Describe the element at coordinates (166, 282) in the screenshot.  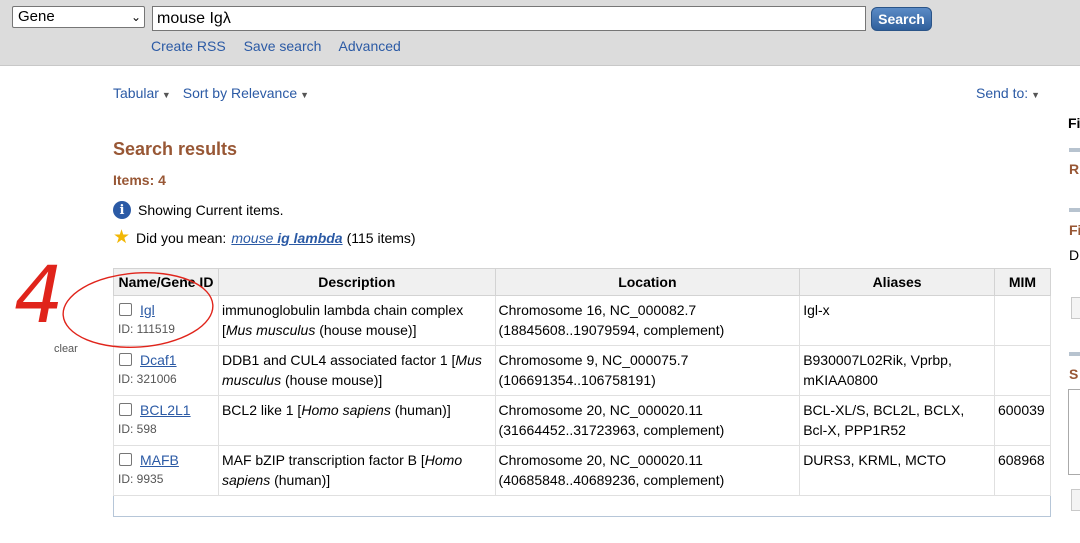
I see `col-header-name: Name/Gene ID` at that location.